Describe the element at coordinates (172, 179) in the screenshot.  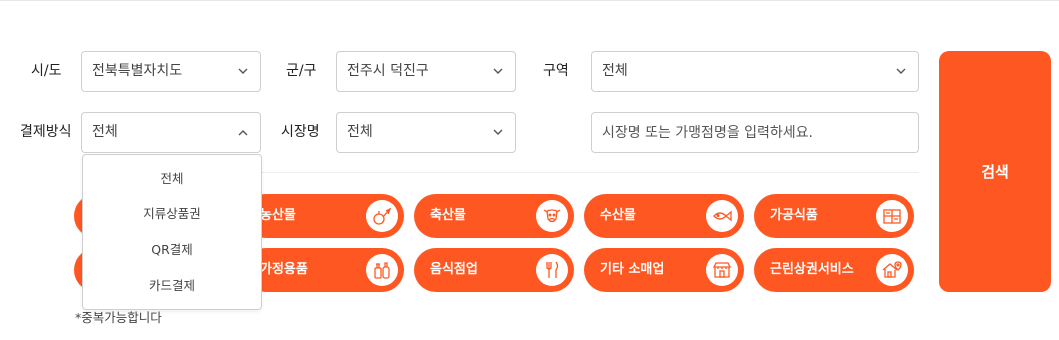
I see `payment-option-all: 전체` at that location.